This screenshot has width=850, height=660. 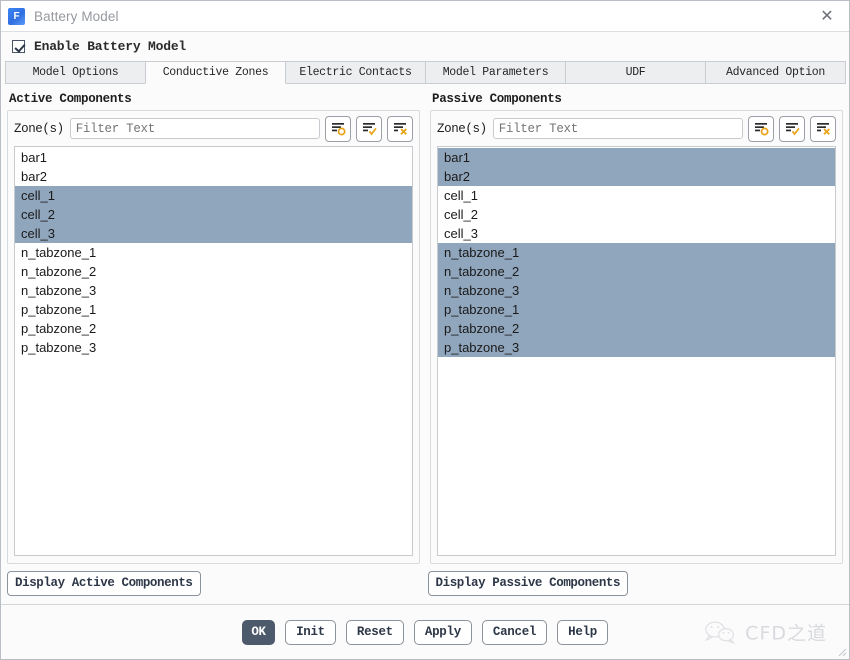 I want to click on tab-advanced-option: Advanced Option, so click(x=775, y=72).